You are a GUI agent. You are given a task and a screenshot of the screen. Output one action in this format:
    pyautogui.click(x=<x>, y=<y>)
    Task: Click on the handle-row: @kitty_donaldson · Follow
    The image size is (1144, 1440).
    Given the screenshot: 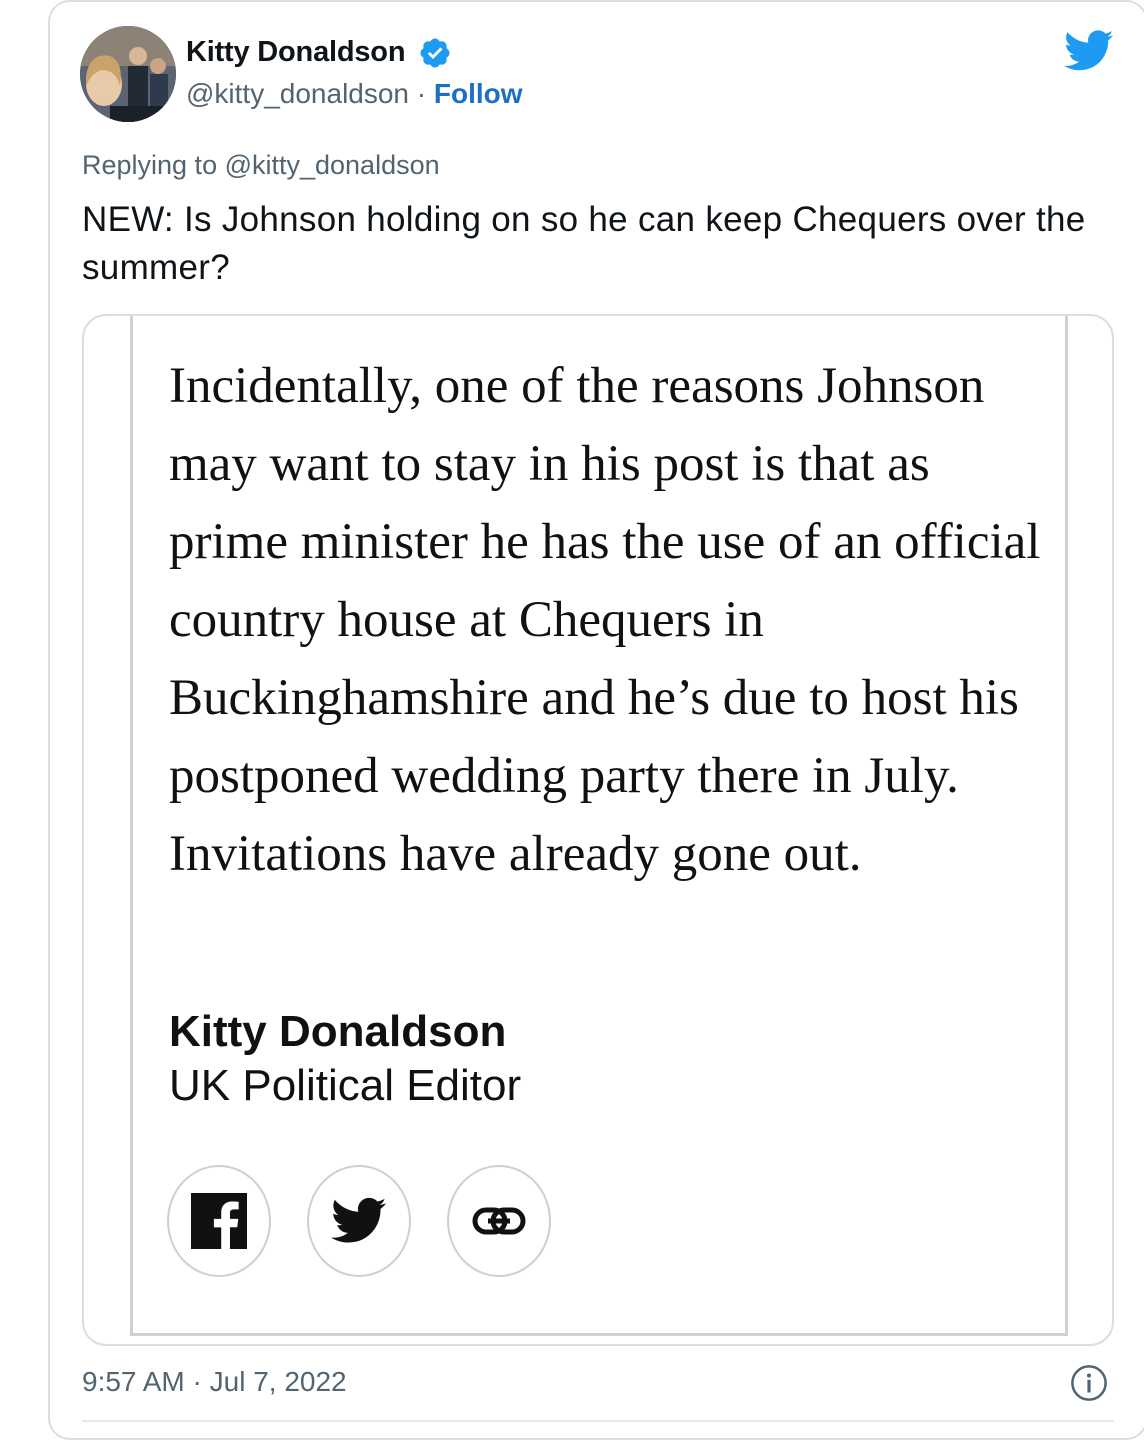 What is the action you would take?
    pyautogui.click(x=354, y=94)
    